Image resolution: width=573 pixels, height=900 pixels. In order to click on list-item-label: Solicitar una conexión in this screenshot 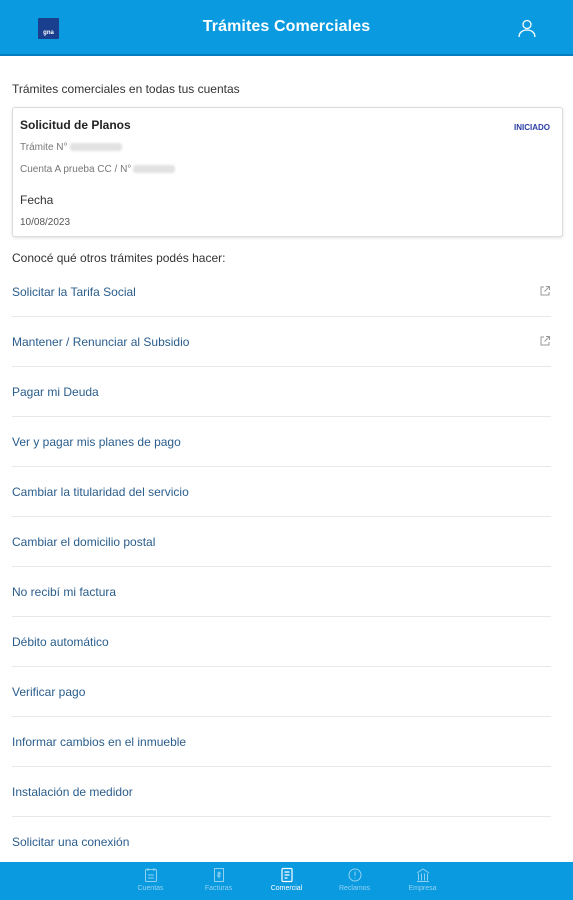, I will do `click(71, 842)`.